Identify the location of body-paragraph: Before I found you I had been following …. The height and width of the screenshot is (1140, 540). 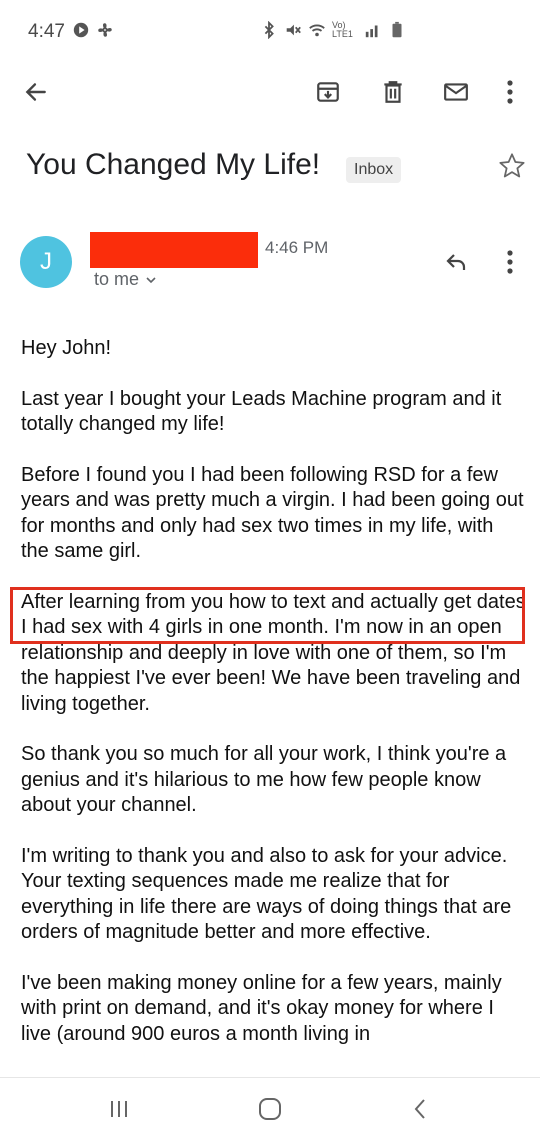
(272, 513).